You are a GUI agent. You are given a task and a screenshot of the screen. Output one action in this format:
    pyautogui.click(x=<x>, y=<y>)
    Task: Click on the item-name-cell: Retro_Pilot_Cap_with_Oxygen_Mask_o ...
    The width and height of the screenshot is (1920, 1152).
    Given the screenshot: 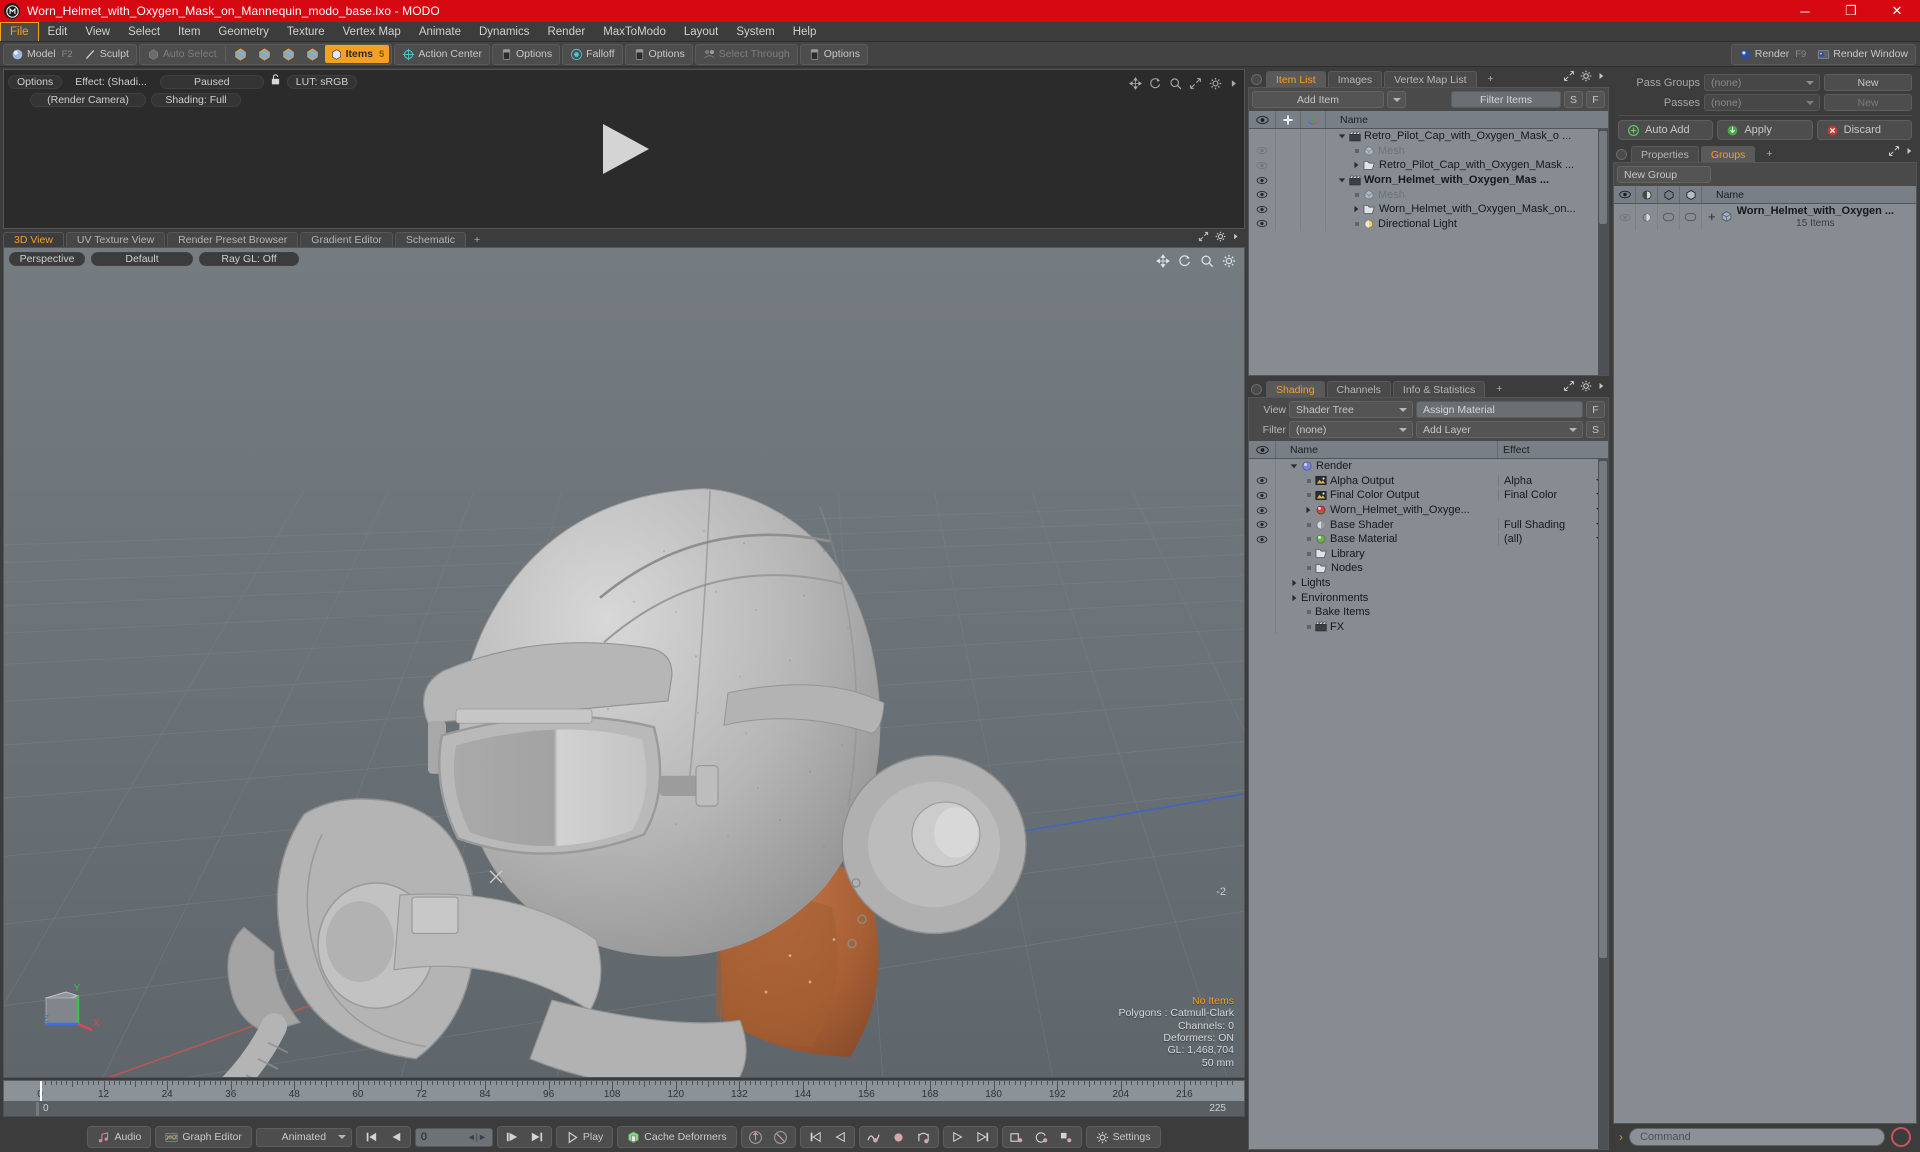 What is the action you would take?
    pyautogui.click(x=1467, y=136)
    